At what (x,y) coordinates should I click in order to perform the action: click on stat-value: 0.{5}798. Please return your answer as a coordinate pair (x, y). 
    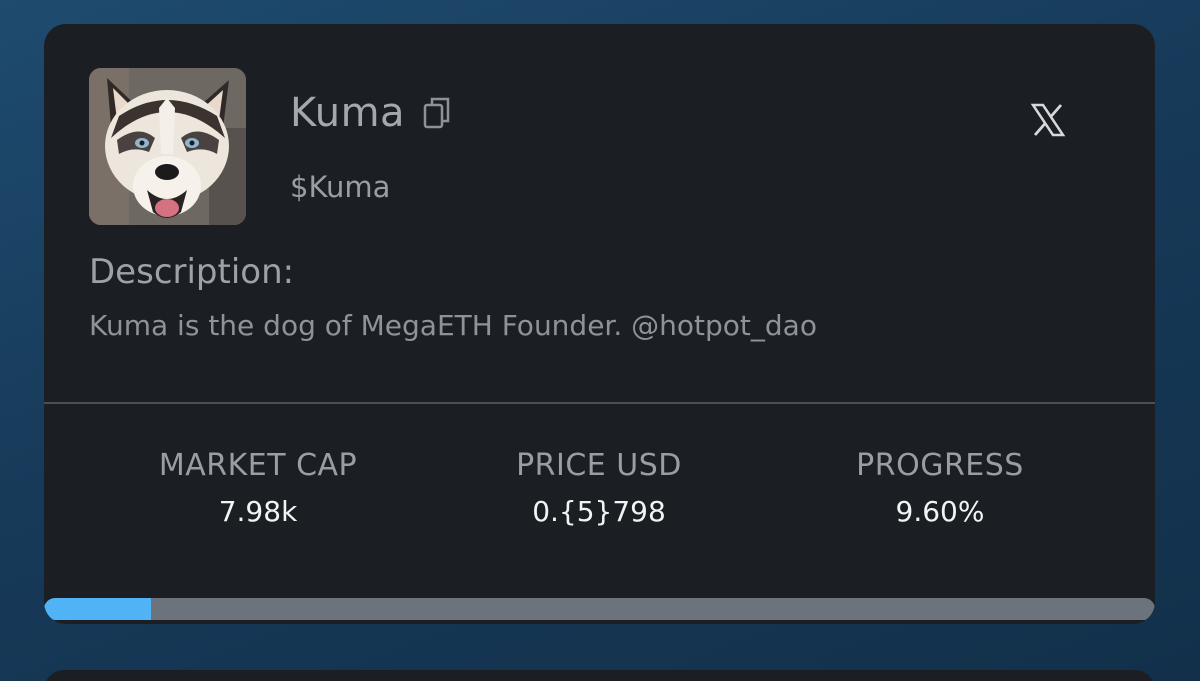
    Looking at the image, I should click on (599, 511).